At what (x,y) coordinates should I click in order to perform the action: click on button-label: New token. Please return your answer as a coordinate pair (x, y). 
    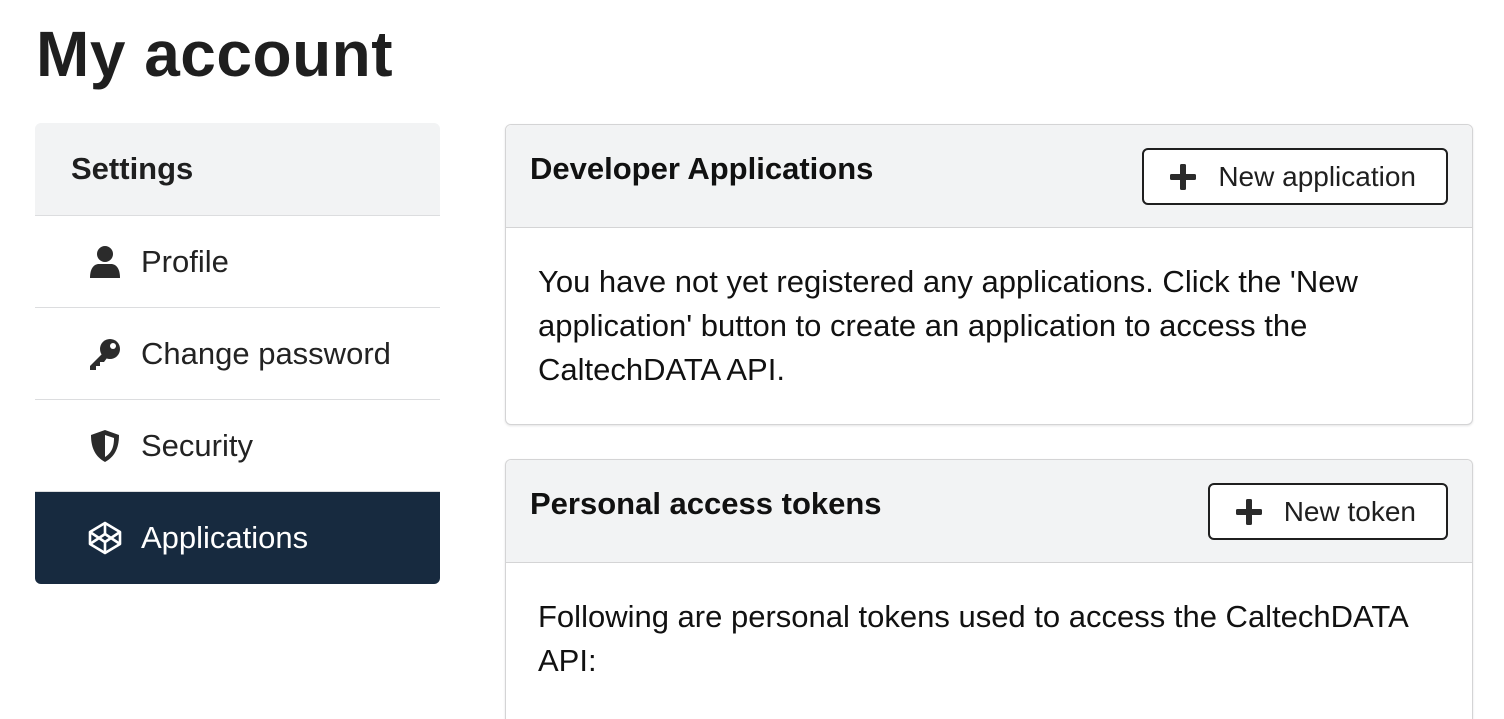
    Looking at the image, I should click on (1349, 511).